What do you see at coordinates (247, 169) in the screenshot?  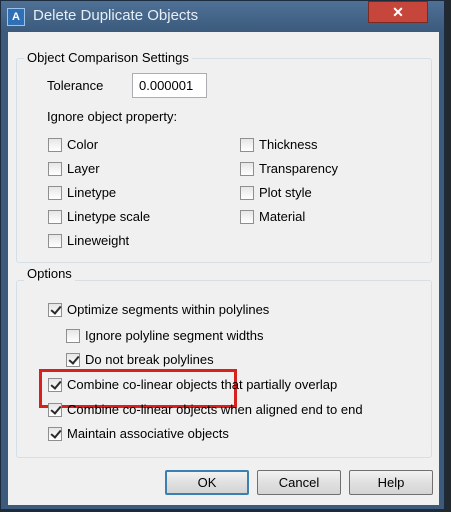 I see `checkbox-transparency-box` at bounding box center [247, 169].